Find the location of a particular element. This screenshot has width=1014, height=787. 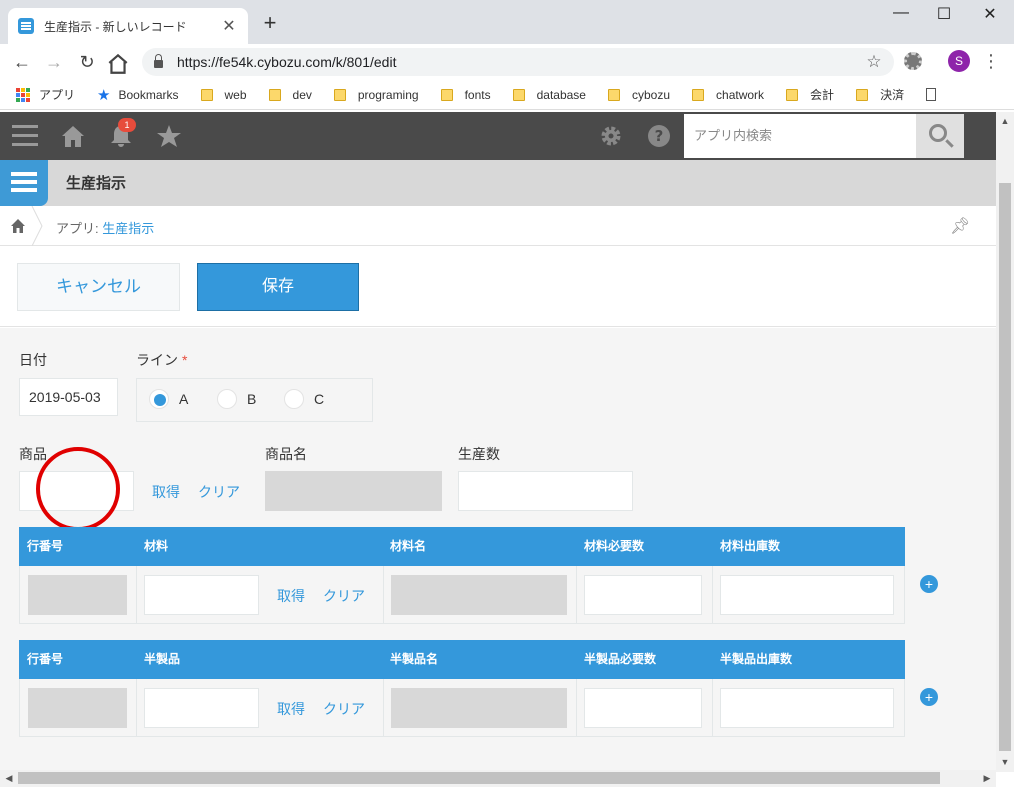

product-name-field is located at coordinates (353, 491).